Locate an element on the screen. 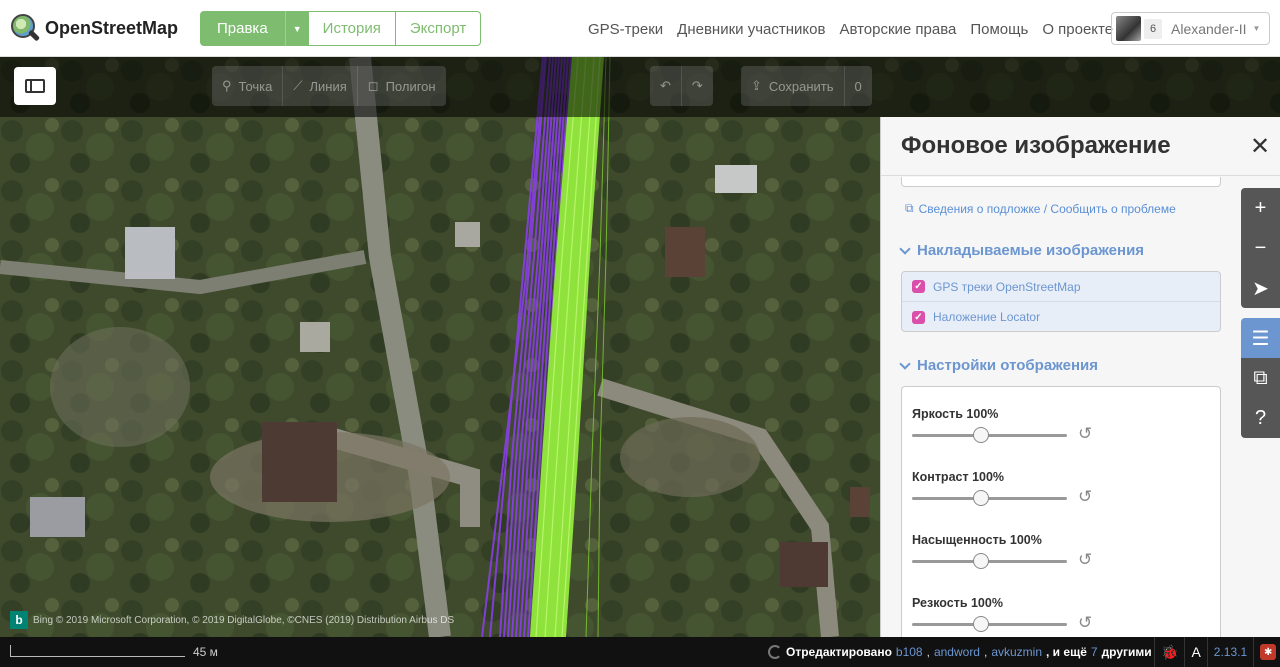 The height and width of the screenshot is (667, 1280). overlays-heading: Накладываемые изображения is located at coordinates (1031, 250).